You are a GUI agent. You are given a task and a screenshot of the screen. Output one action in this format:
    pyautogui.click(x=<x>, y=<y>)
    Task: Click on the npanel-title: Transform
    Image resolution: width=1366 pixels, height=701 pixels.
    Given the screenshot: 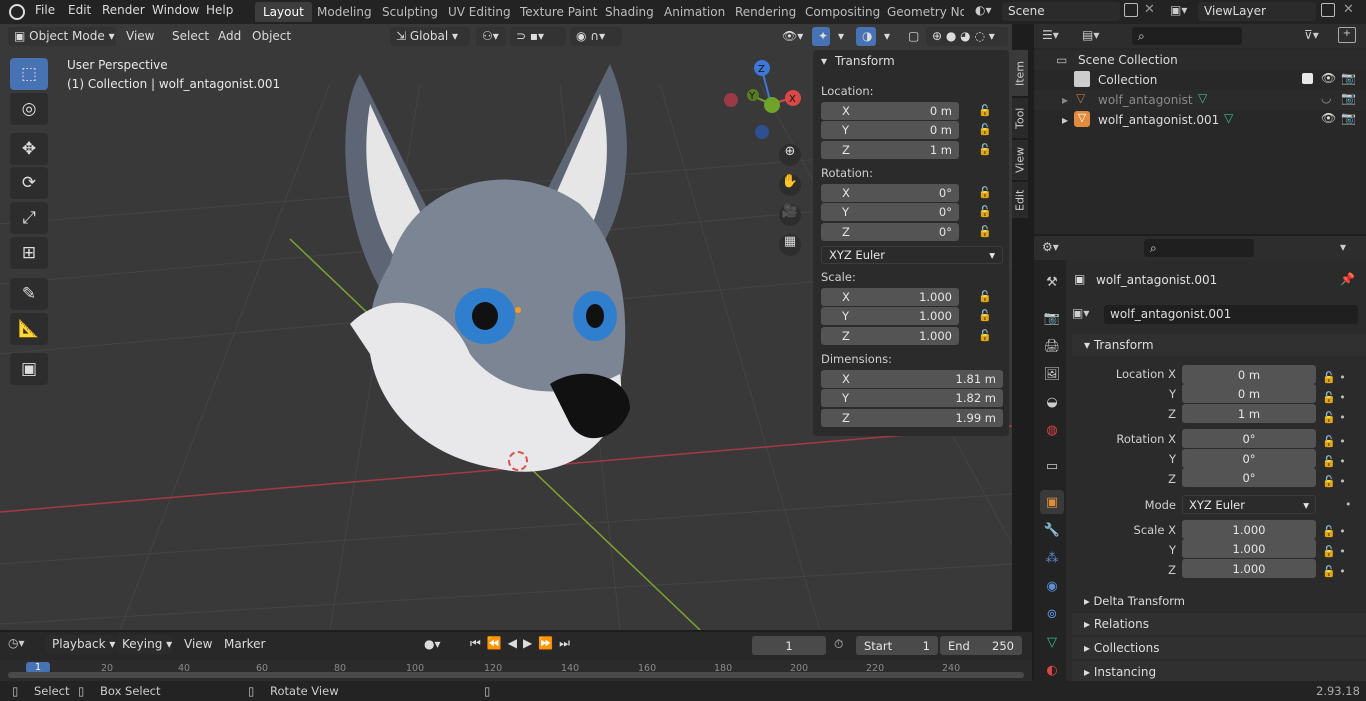 What is the action you would take?
    pyautogui.click(x=865, y=61)
    